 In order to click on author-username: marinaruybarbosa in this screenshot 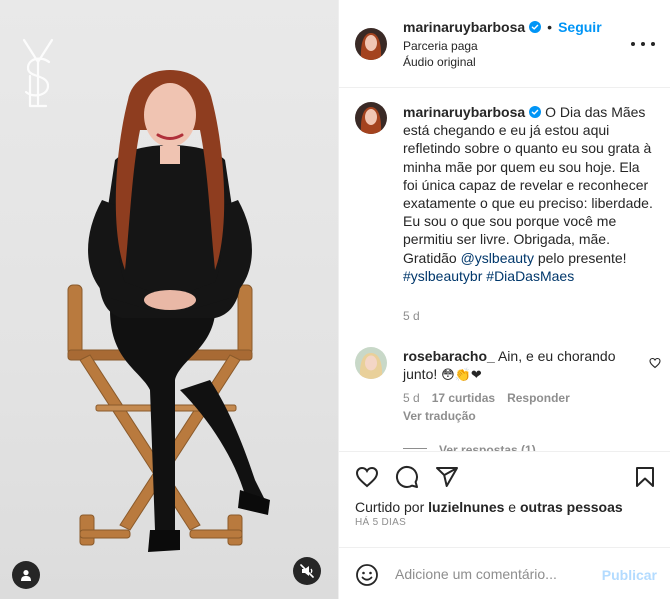, I will do `click(464, 27)`.